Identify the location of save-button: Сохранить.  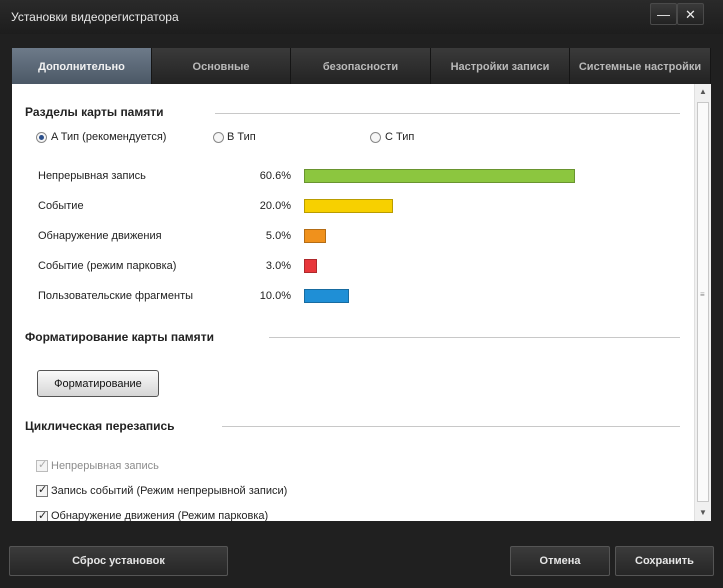
(664, 561).